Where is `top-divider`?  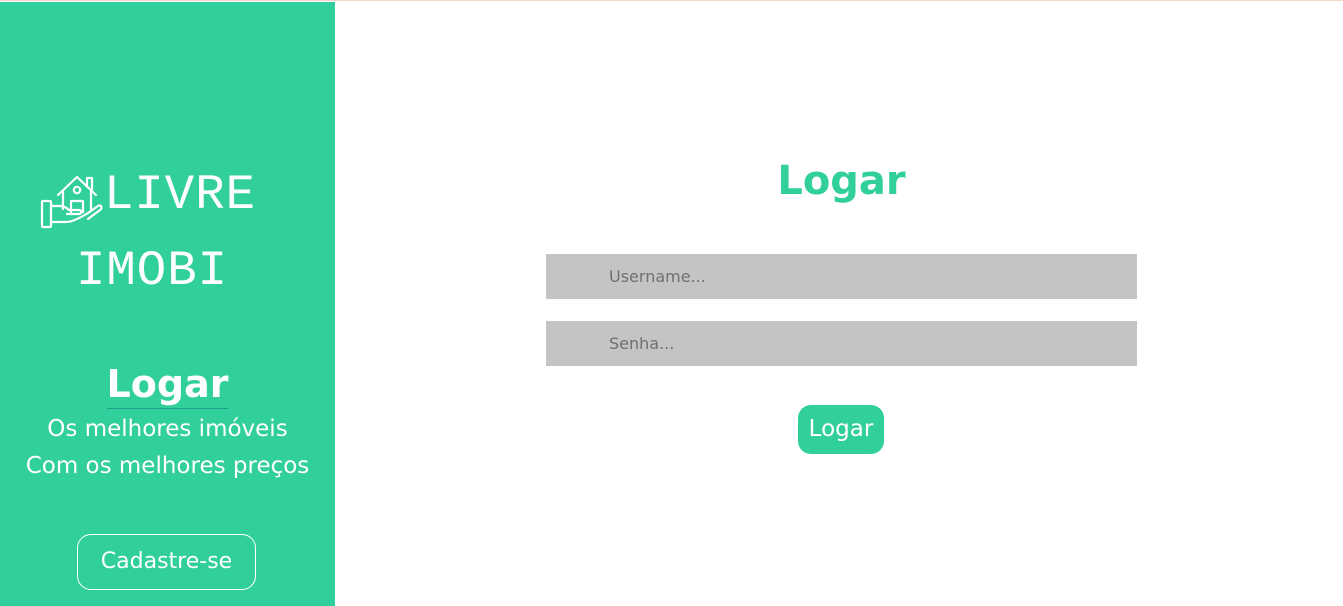
top-divider is located at coordinates (671, 0).